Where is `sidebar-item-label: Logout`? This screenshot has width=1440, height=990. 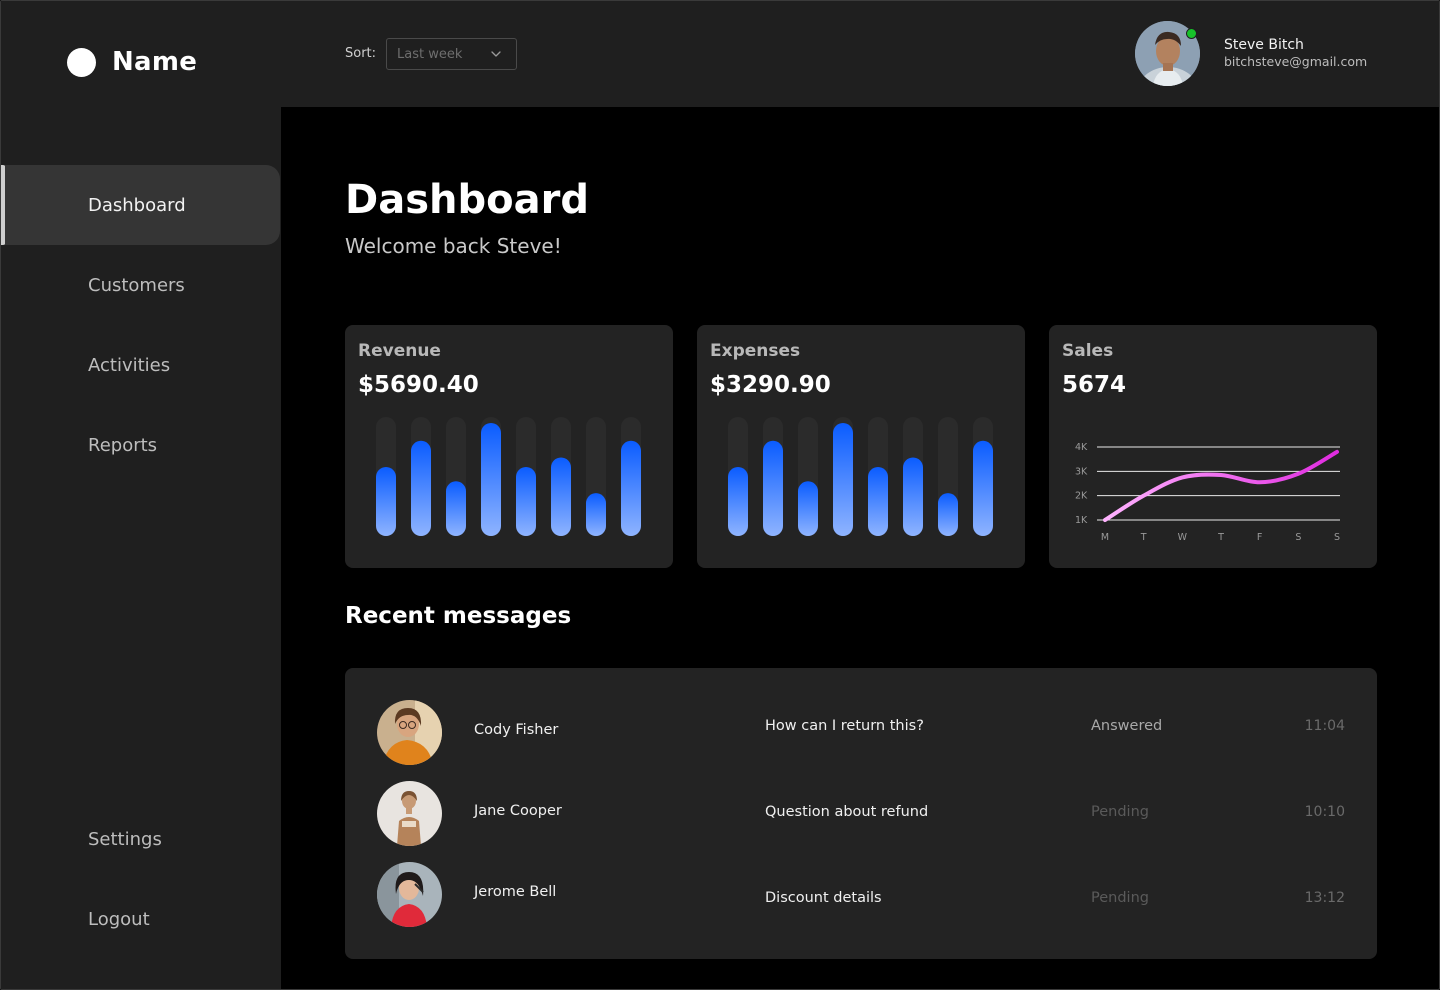
sidebar-item-label: Logout is located at coordinates (119, 919).